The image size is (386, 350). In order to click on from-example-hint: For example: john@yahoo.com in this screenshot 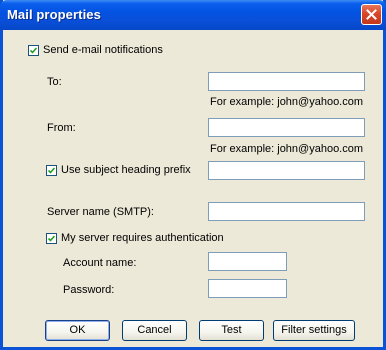, I will do `click(287, 149)`.